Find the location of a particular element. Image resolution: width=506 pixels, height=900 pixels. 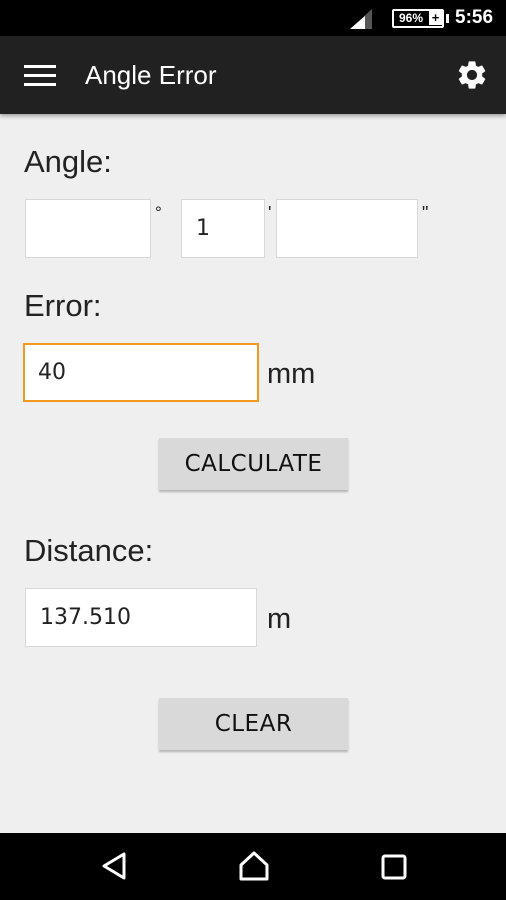

gear-icon is located at coordinates (472, 75).